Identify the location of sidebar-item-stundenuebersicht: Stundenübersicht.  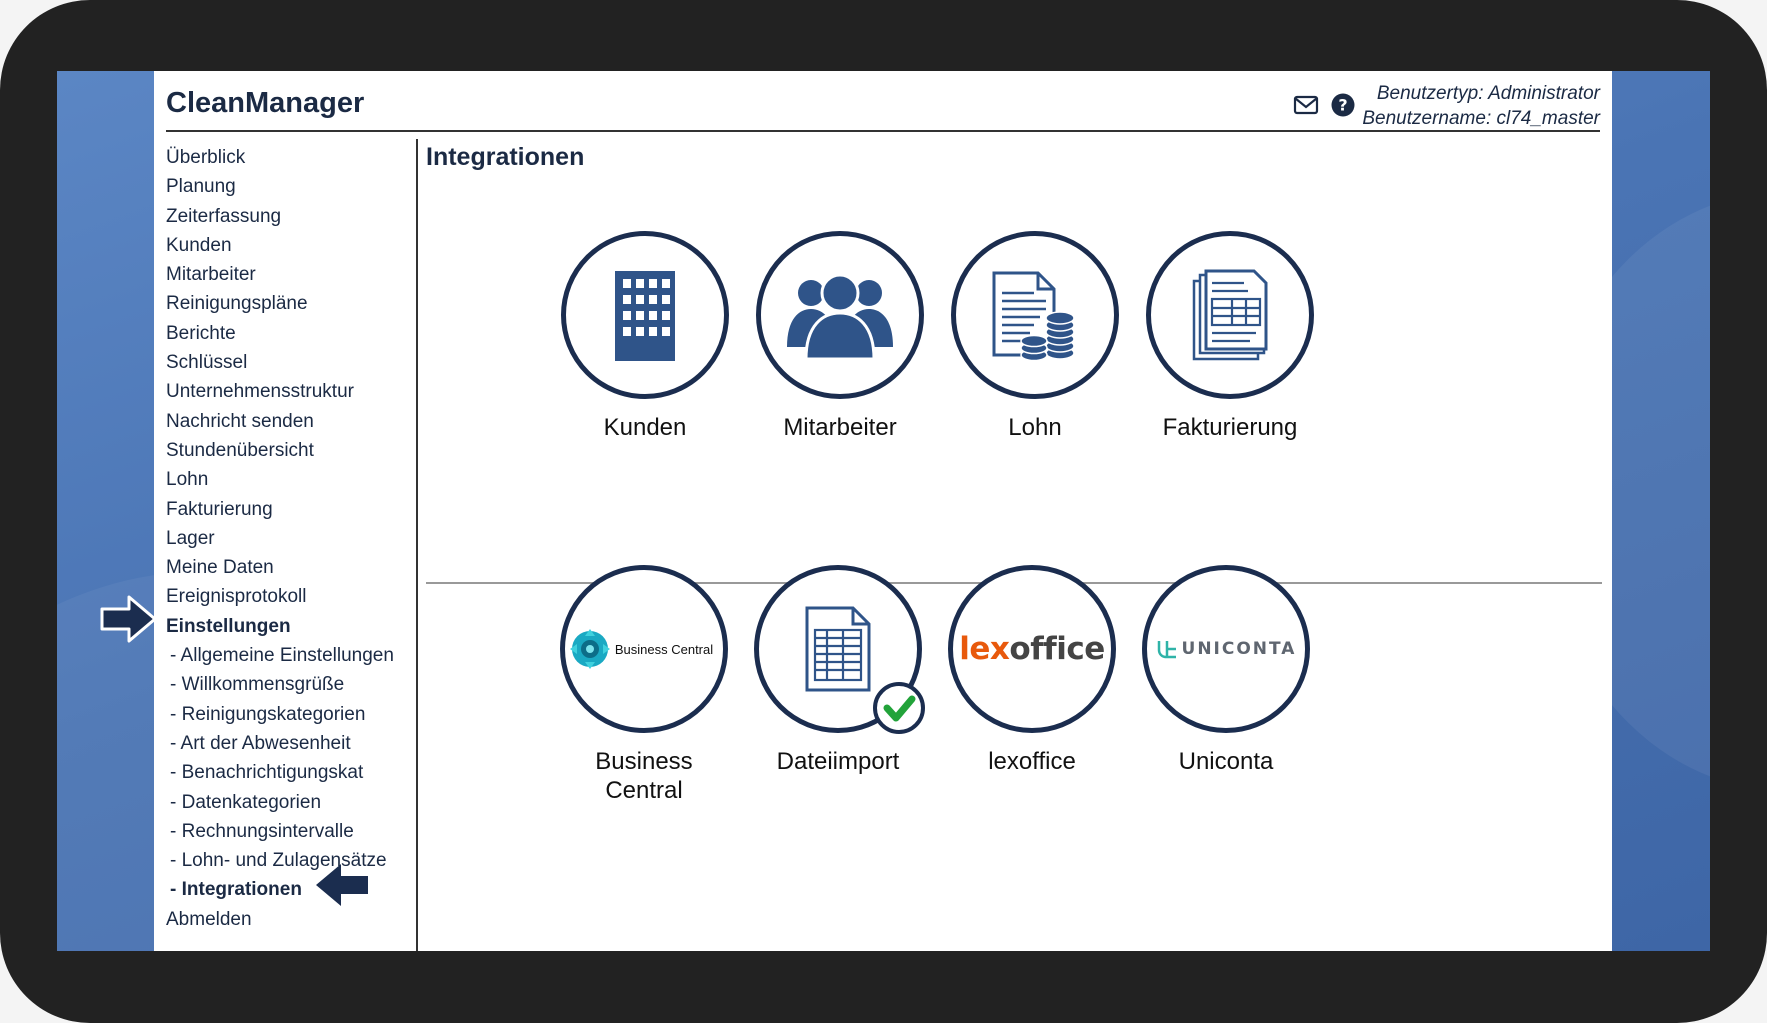
(280, 450).